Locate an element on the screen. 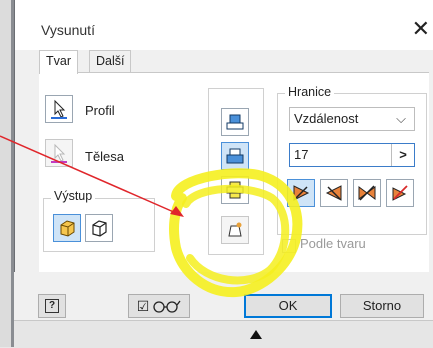 The image size is (433, 348). distance-value: 17 is located at coordinates (301, 154).